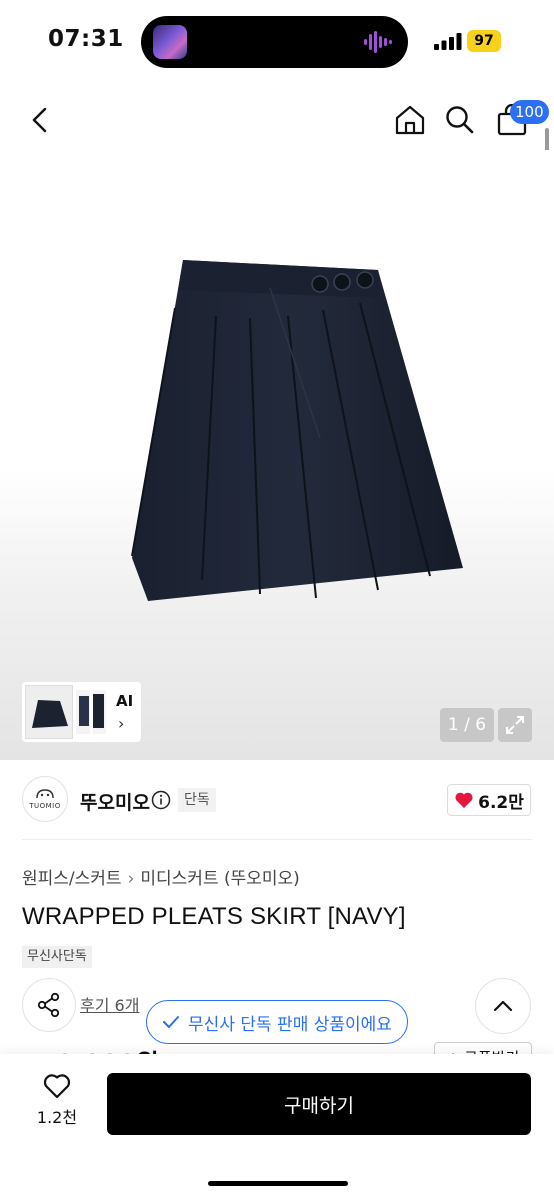  I want to click on brand-like-count: 6.2만, so click(501, 802).